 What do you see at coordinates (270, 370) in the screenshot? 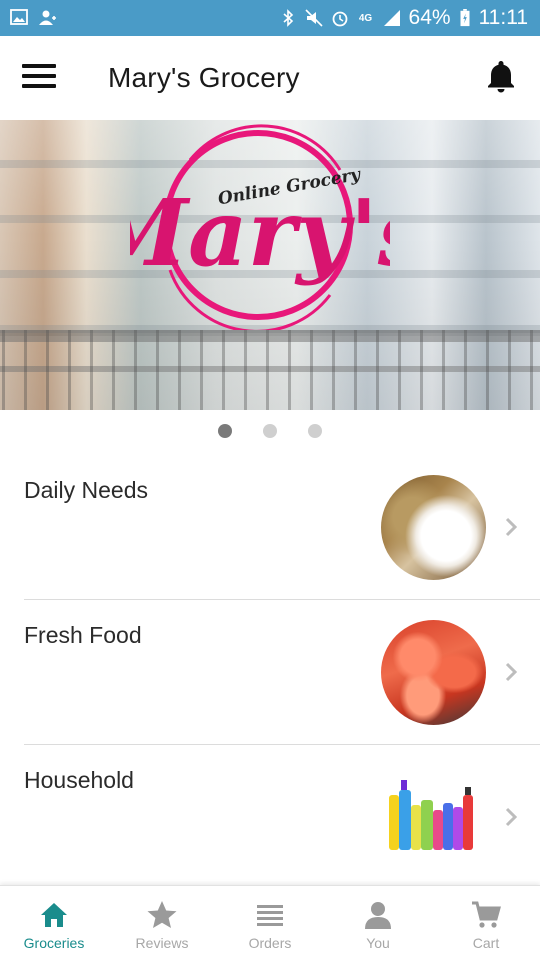
I see `shopping-cart-graphic` at bounding box center [270, 370].